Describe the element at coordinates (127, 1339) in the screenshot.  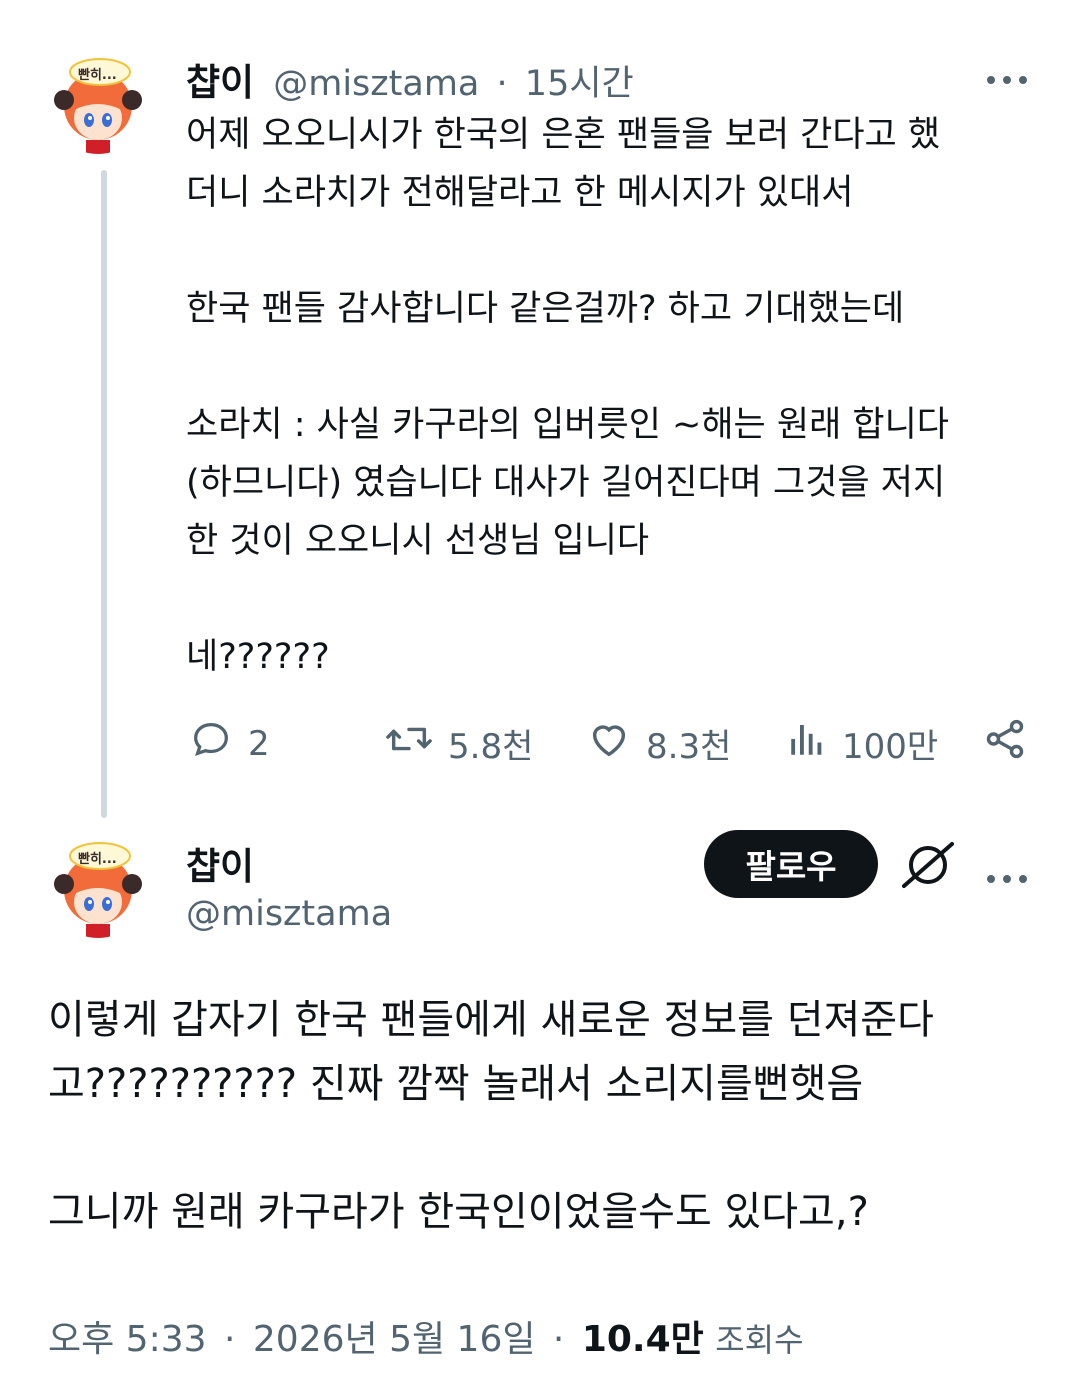
I see `post-time: 오후 5:33` at that location.